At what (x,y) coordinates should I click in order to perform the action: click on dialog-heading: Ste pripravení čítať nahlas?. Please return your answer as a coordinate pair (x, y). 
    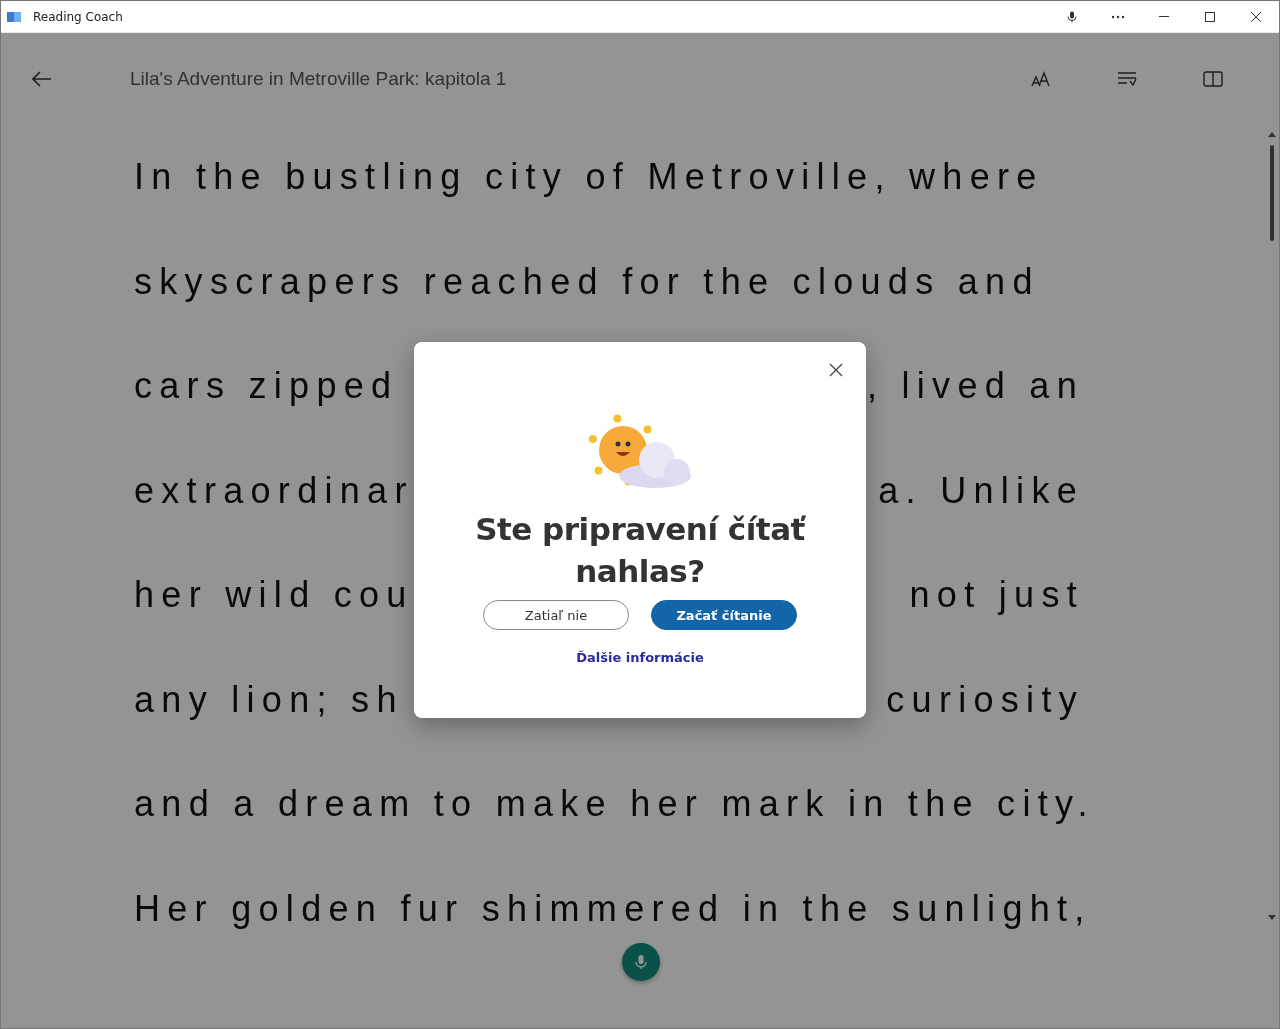
    Looking at the image, I should click on (640, 550).